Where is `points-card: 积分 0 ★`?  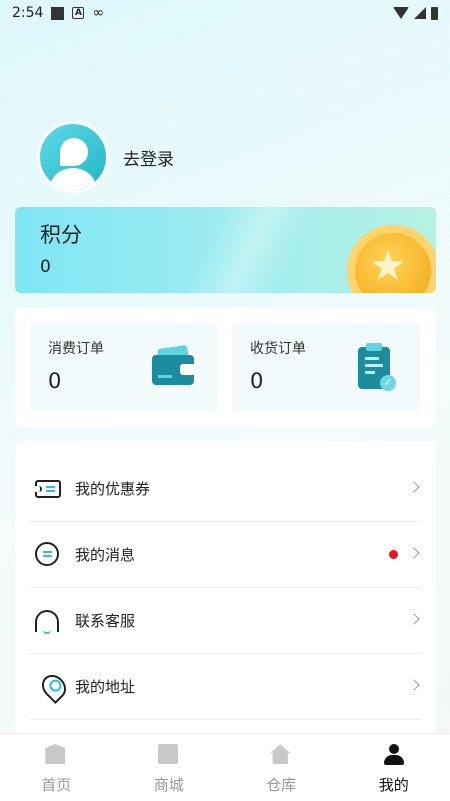
points-card: 积分 0 ★ is located at coordinates (225, 250).